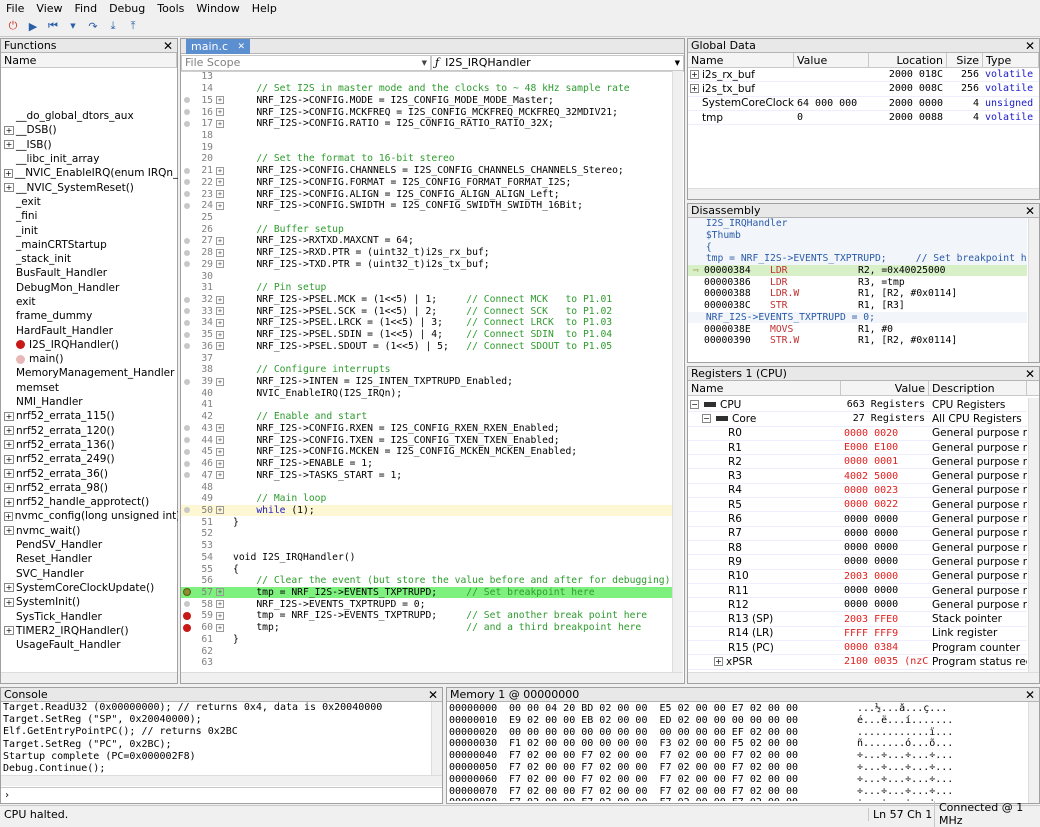  Describe the element at coordinates (89, 677) in the screenshot. I see `functions-hscrollbar` at that location.